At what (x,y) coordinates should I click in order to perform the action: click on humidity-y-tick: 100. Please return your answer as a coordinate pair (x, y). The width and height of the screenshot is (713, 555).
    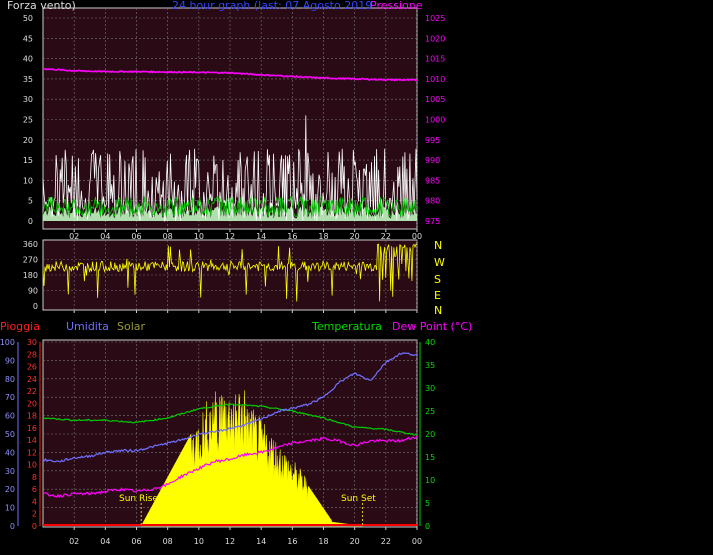
    Looking at the image, I should click on (7, 342).